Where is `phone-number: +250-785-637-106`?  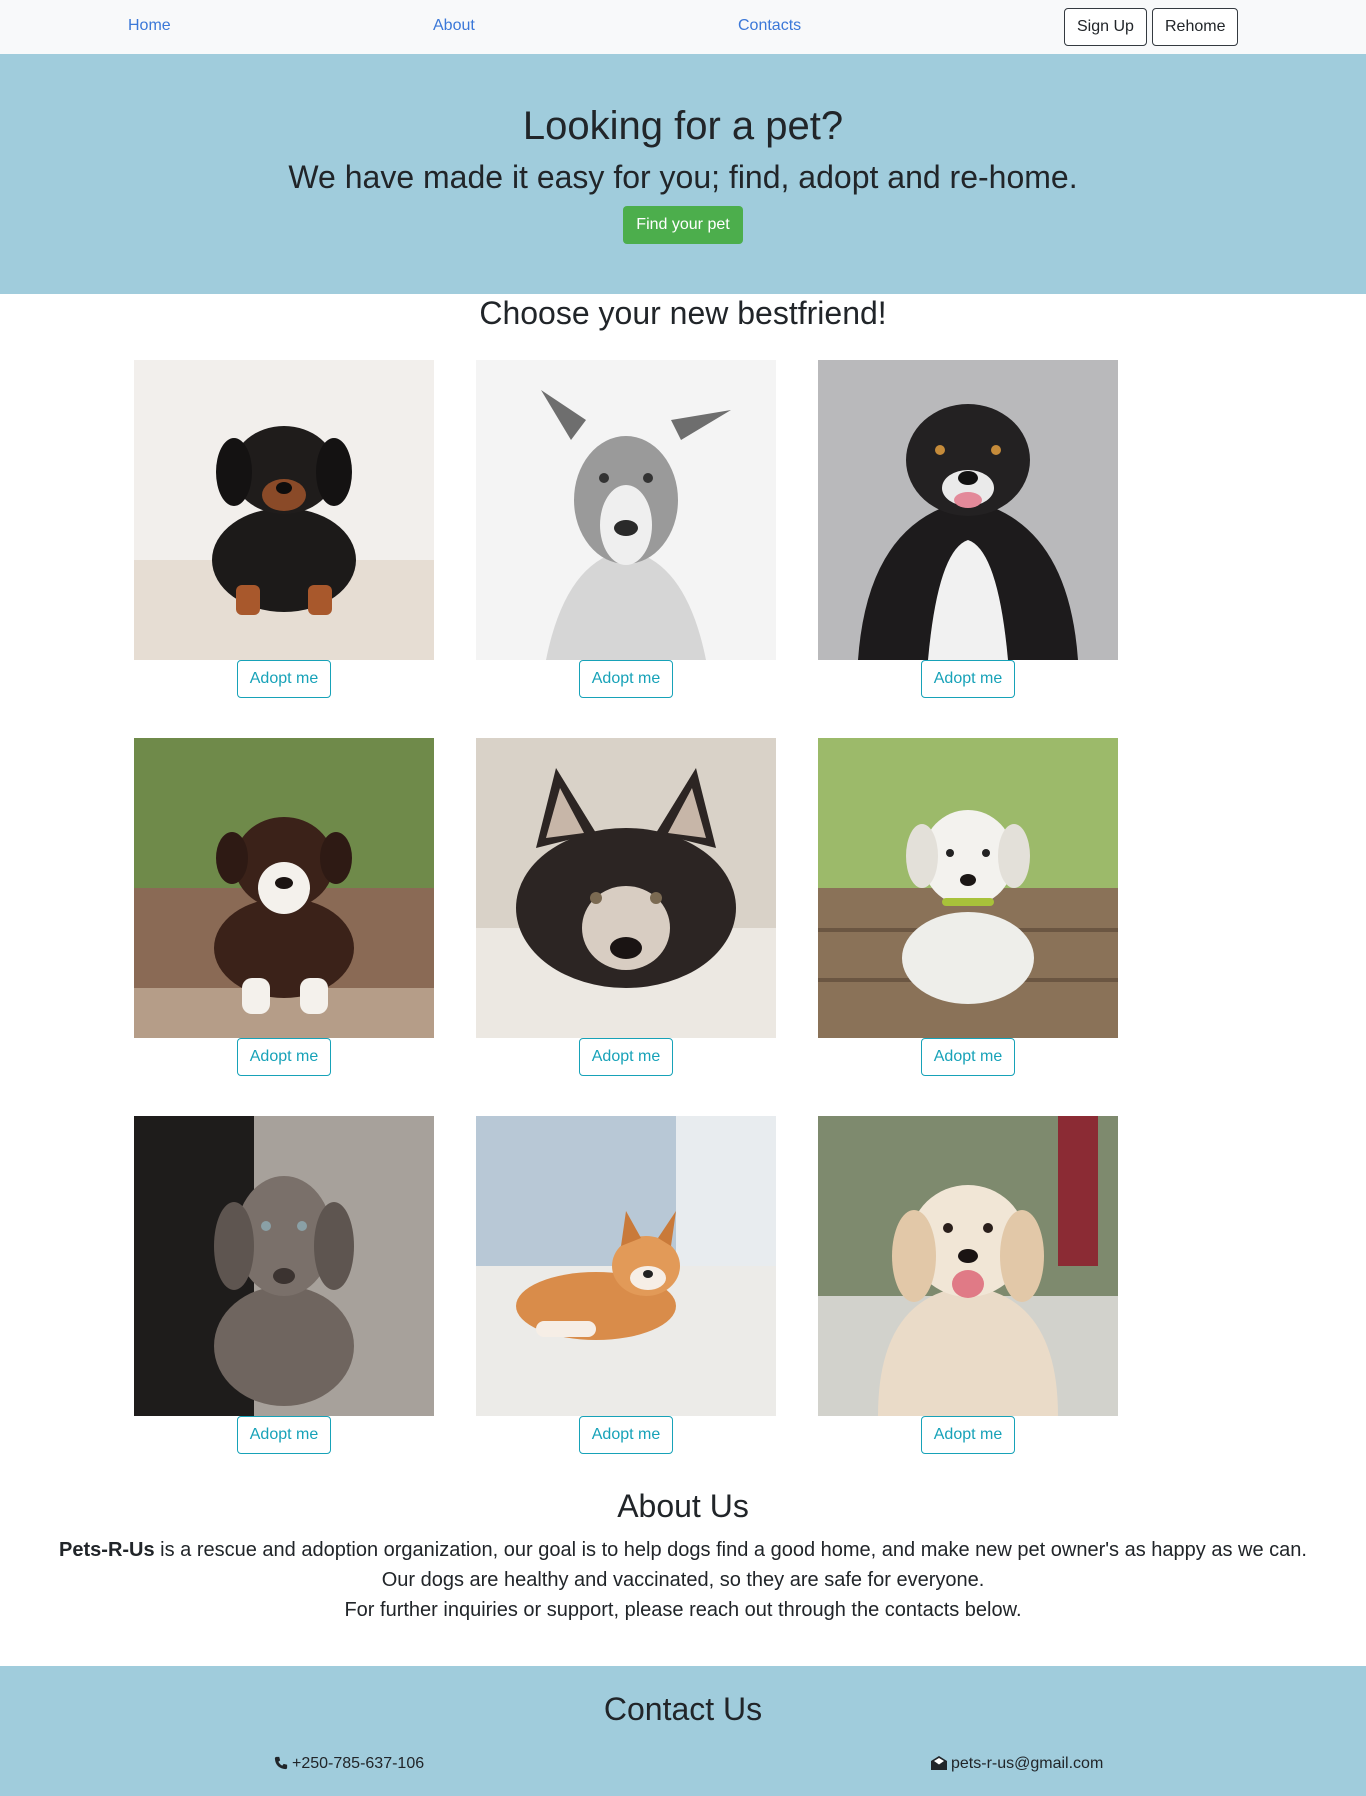
phone-number: +250-785-637-106 is located at coordinates (358, 1763).